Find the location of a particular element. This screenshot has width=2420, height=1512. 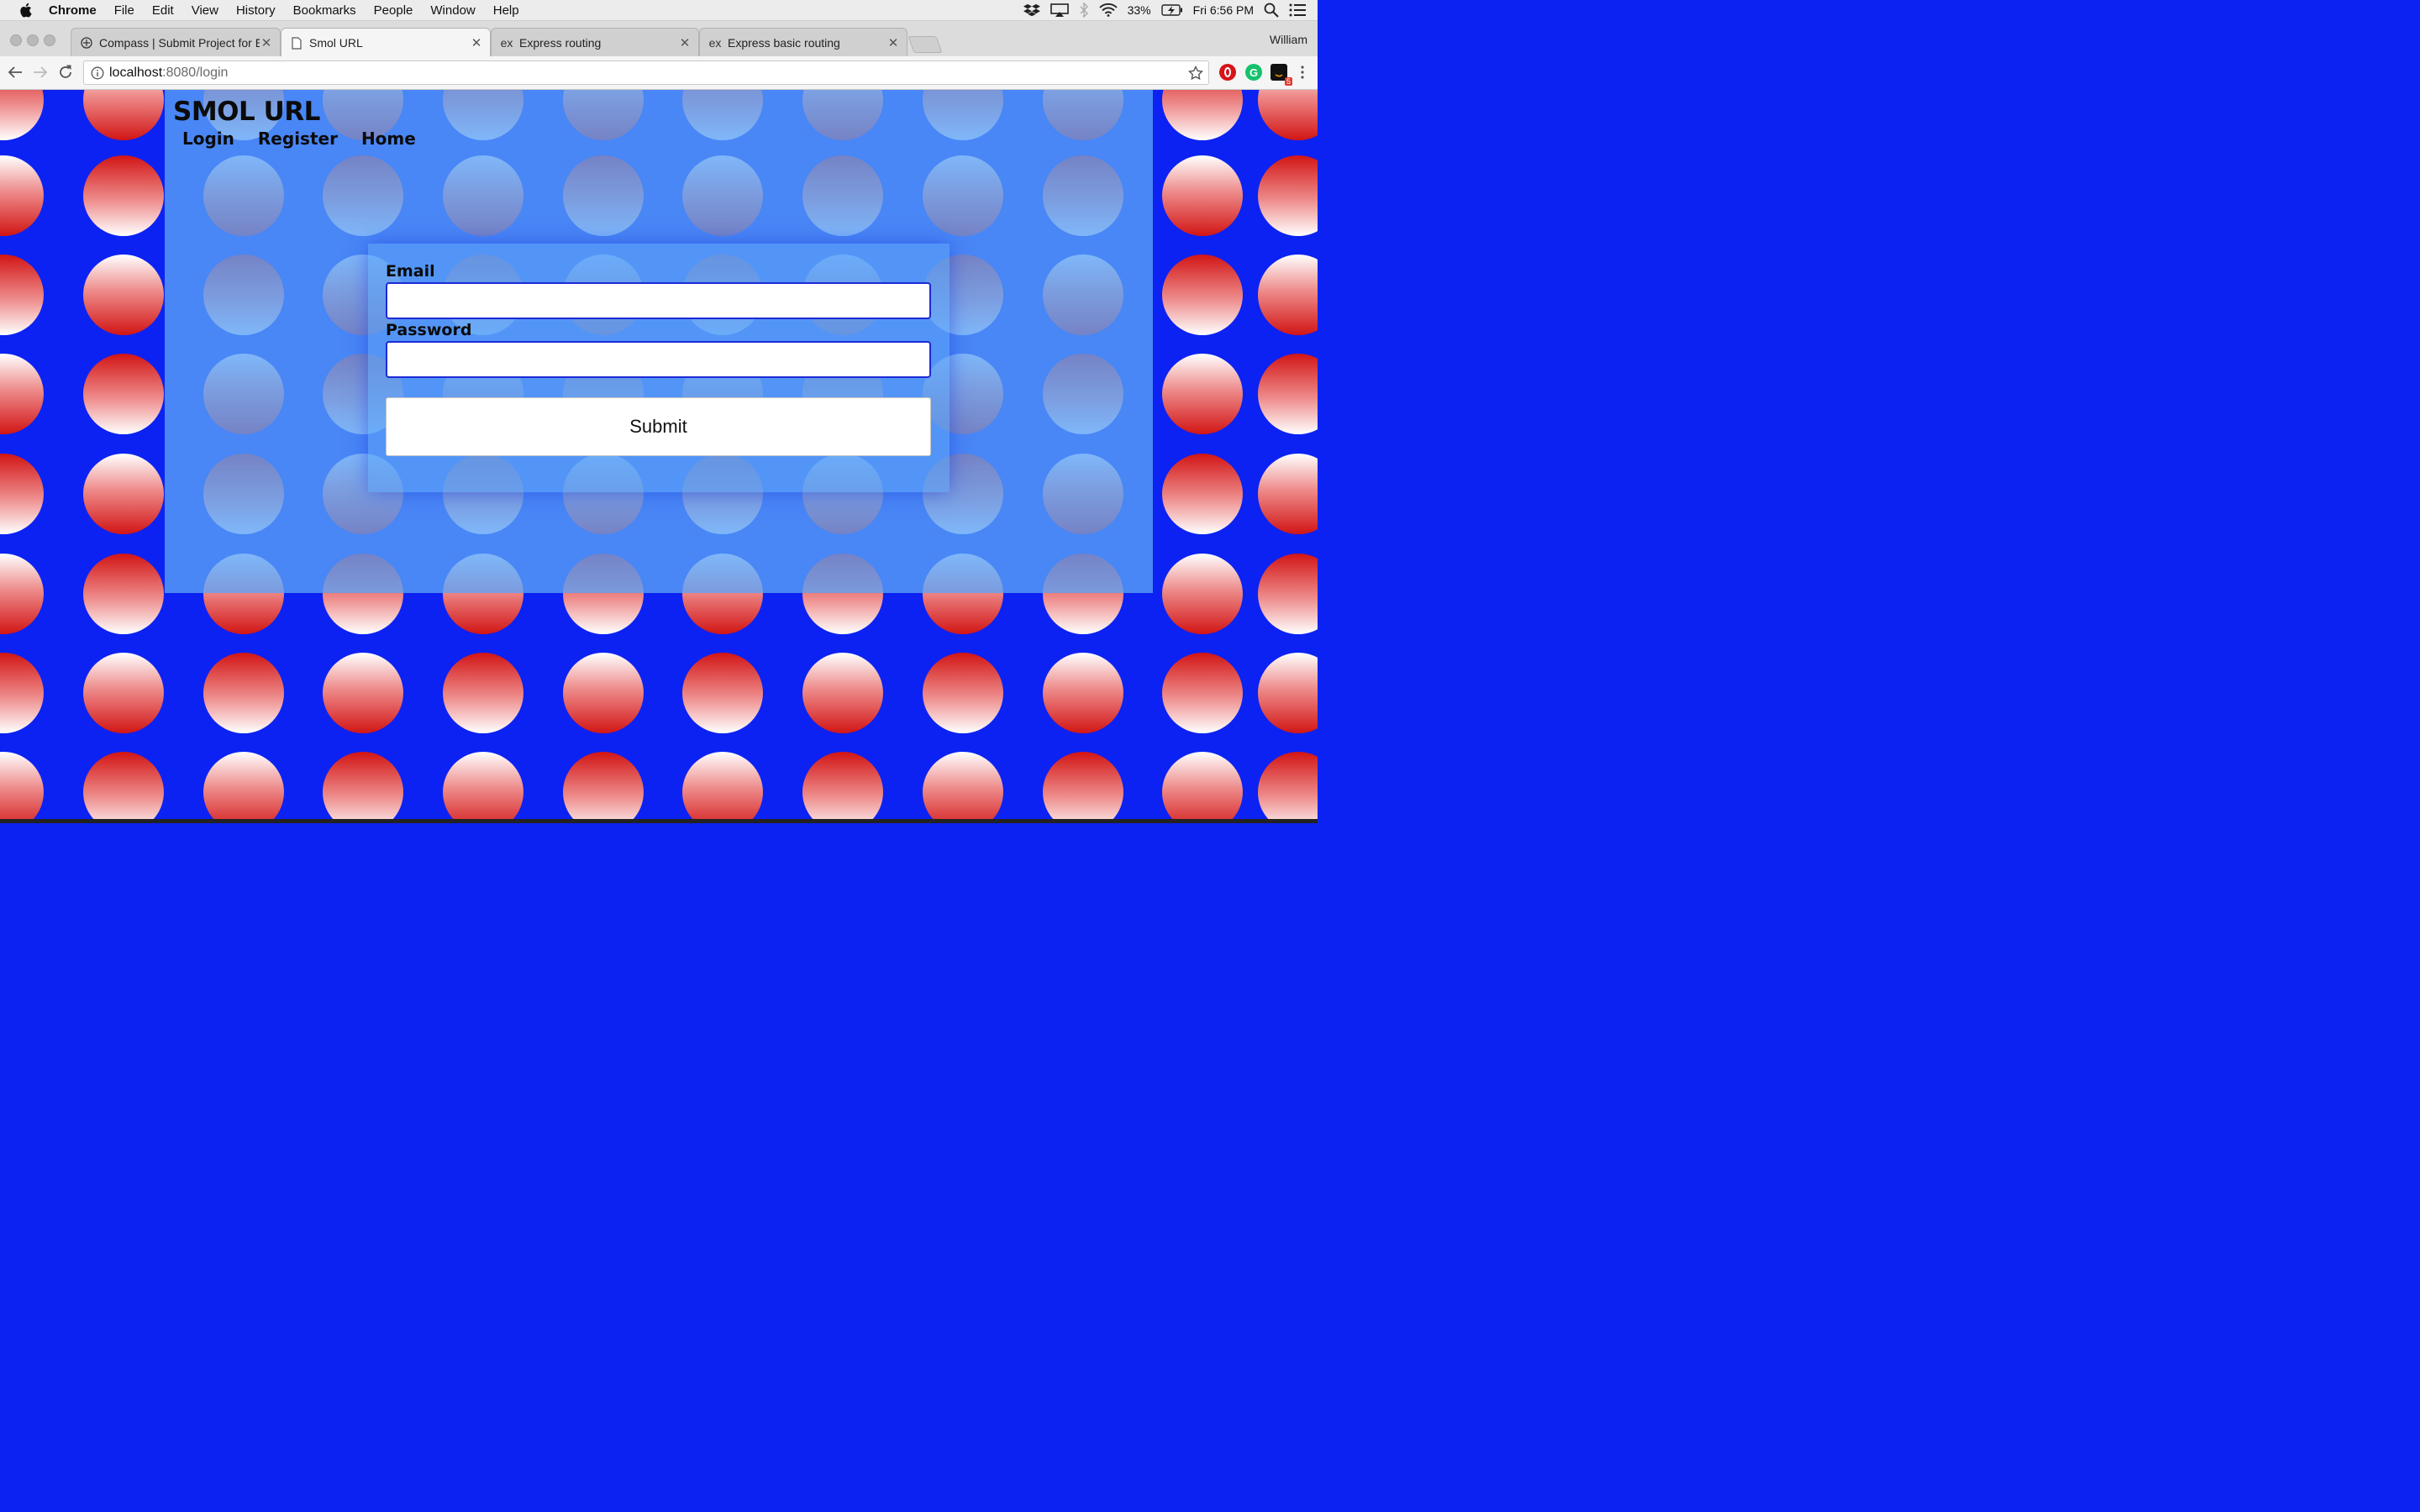

site-brand: SMOL URL is located at coordinates (247, 112).